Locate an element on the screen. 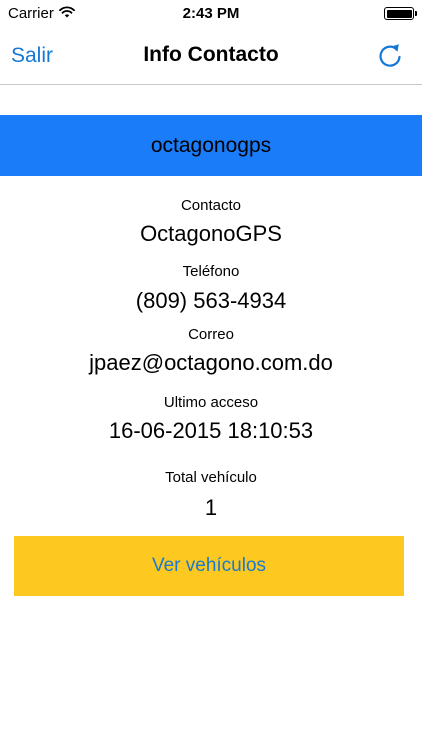 The height and width of the screenshot is (750, 422). status-time: 2:43 PM is located at coordinates (211, 13).